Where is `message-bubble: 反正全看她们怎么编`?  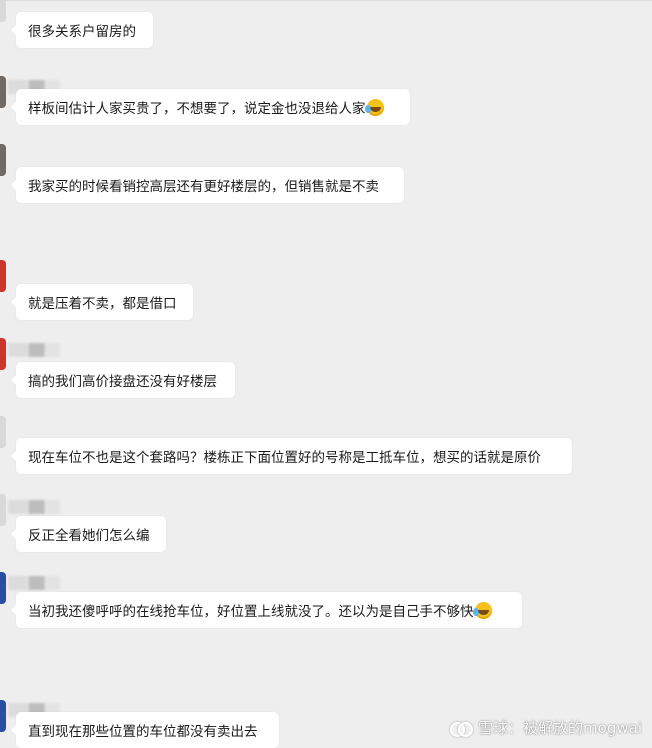
message-bubble: 反正全看她们怎么编 is located at coordinates (88, 534).